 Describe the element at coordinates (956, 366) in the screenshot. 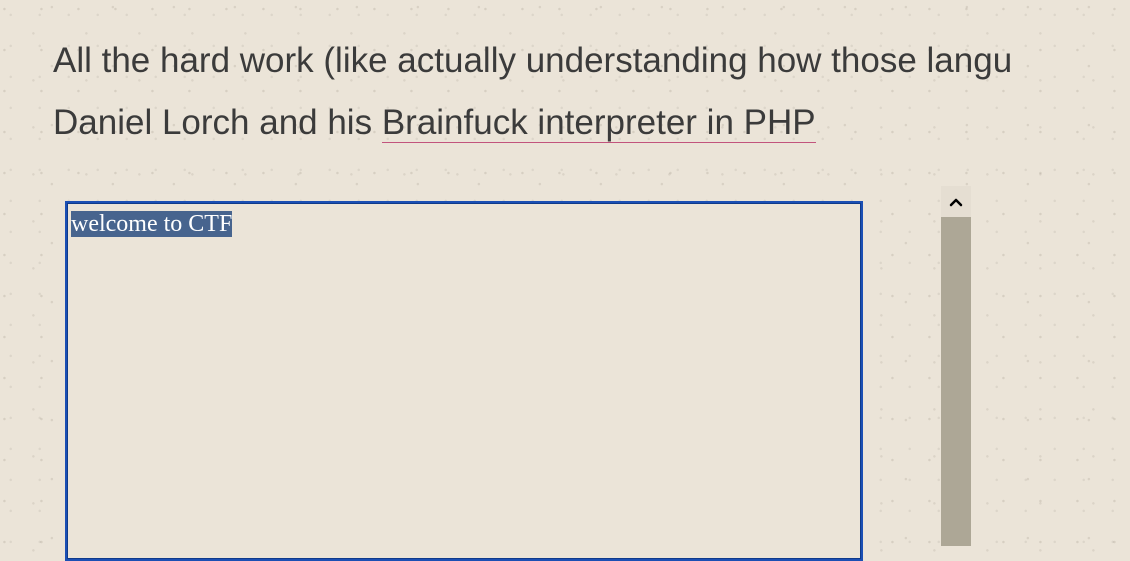

I see `vertical-scrollbar` at that location.